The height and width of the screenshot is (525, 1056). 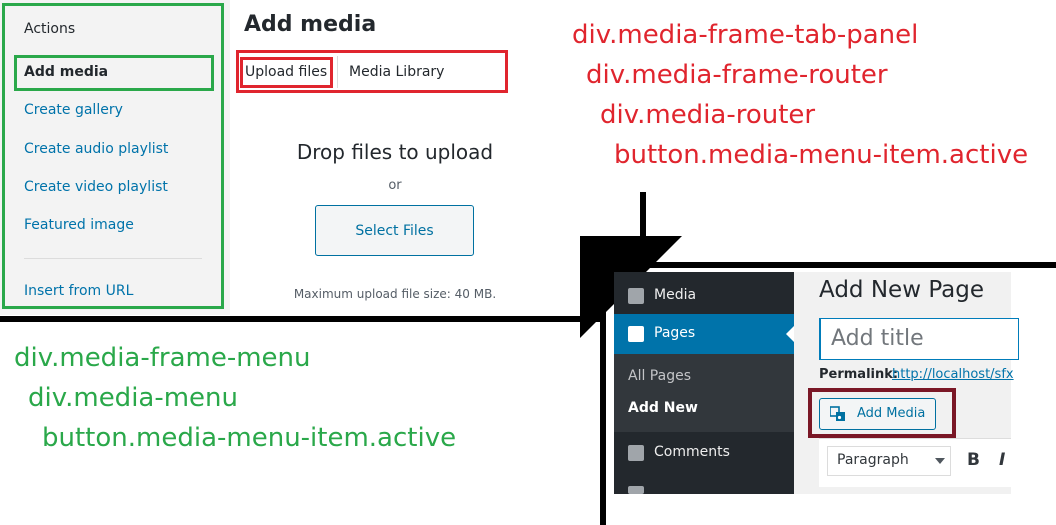 I want to click on horizontal-separator-line, so click(x=300, y=319).